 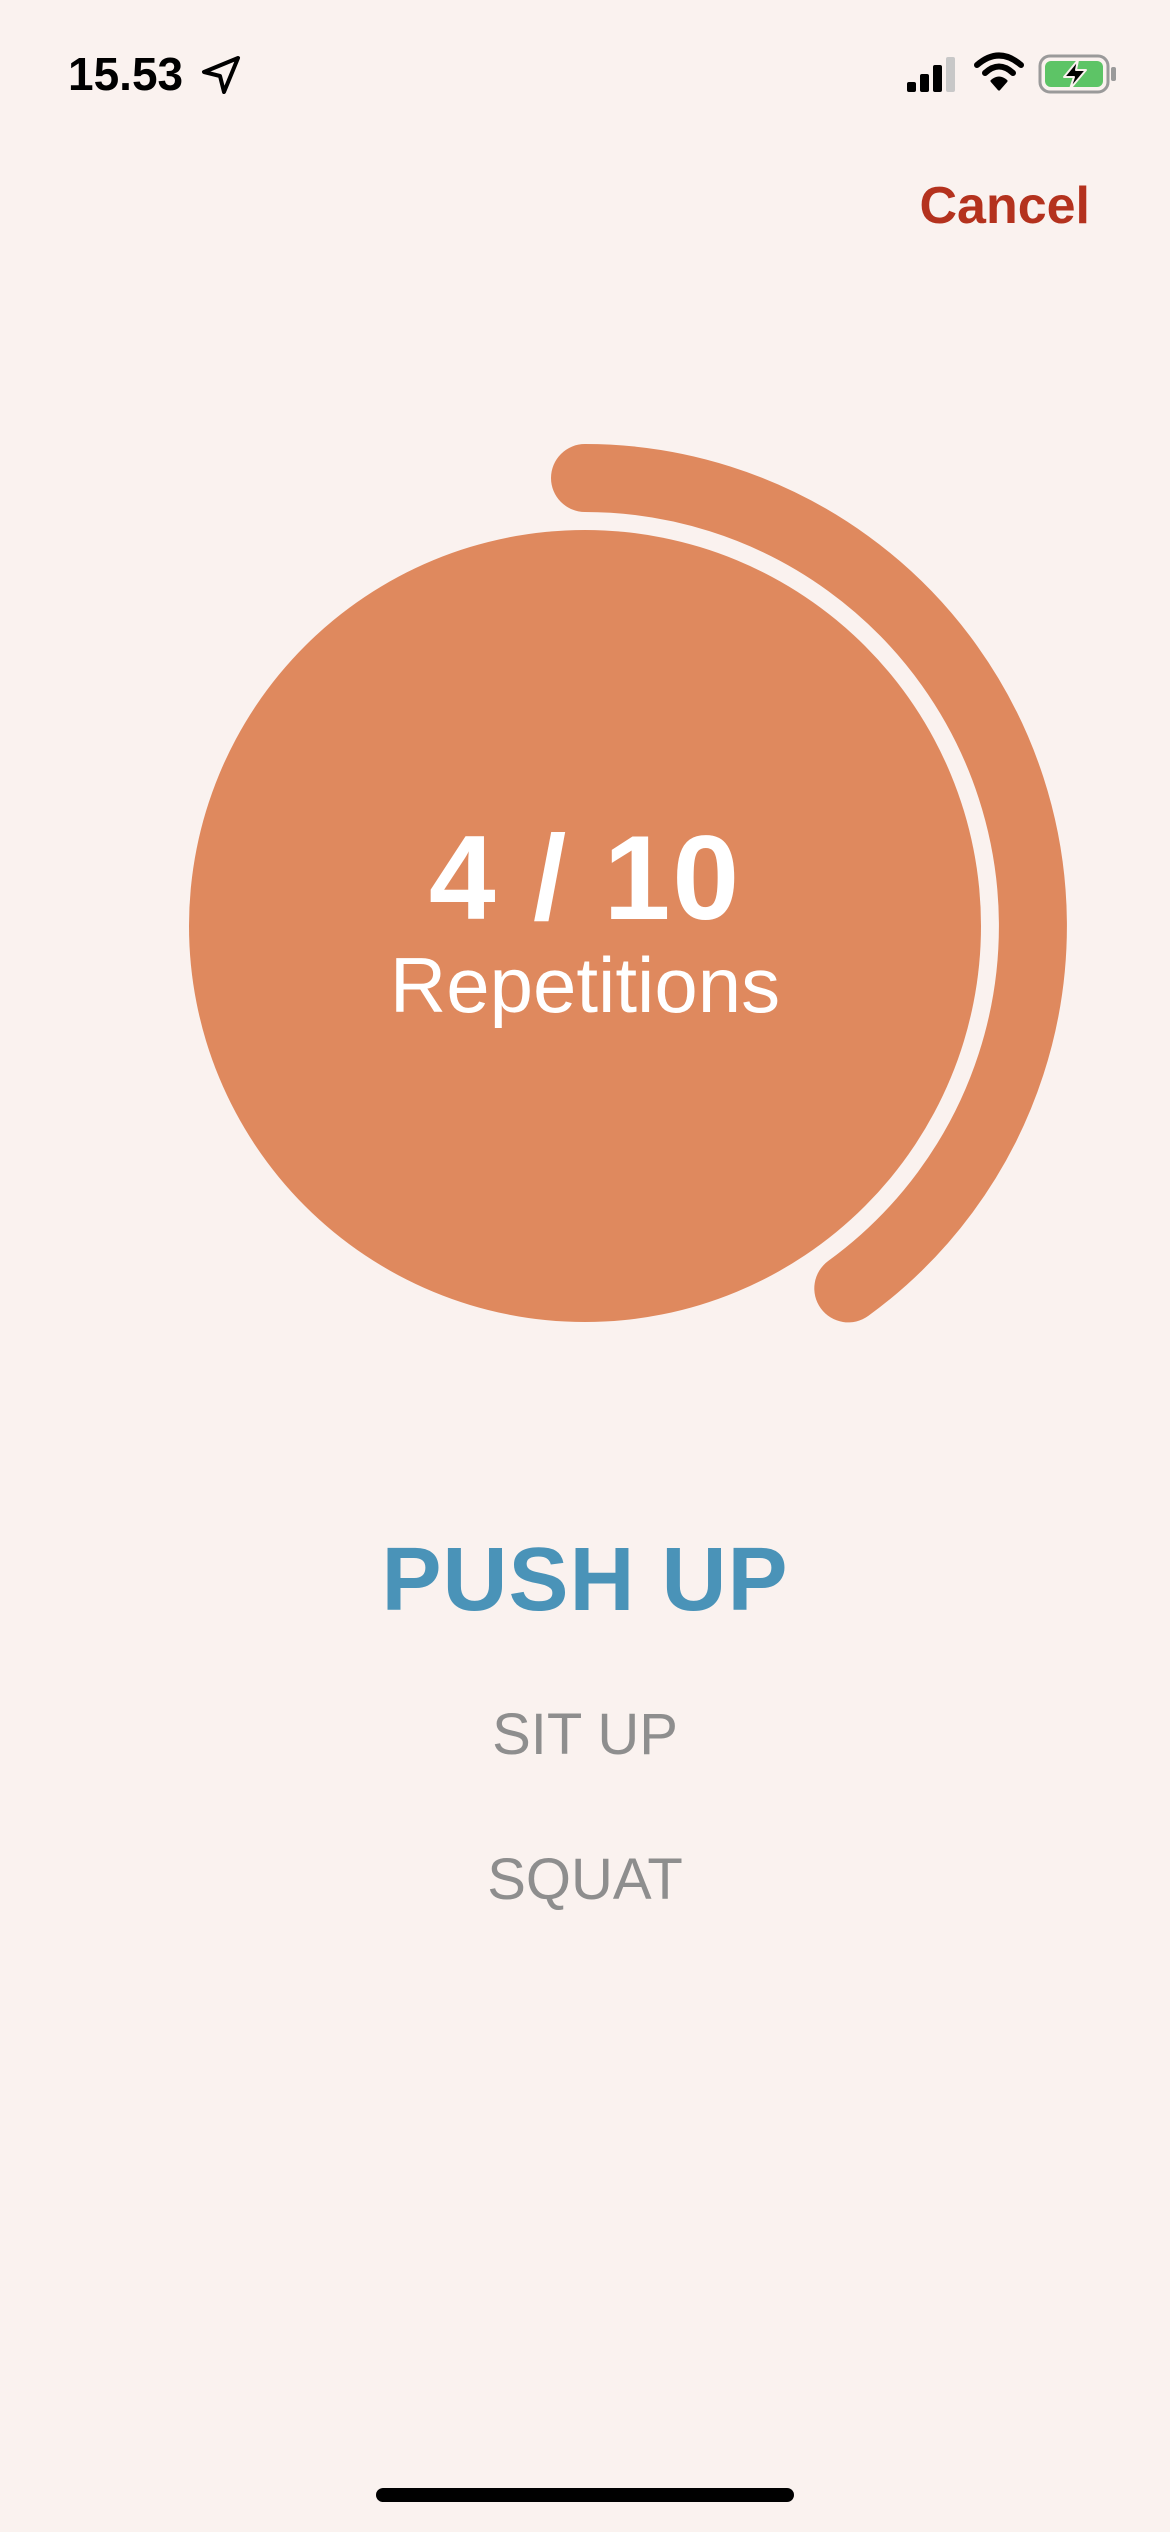 I want to click on exercise-selected: PUSH UP, so click(x=585, y=1580).